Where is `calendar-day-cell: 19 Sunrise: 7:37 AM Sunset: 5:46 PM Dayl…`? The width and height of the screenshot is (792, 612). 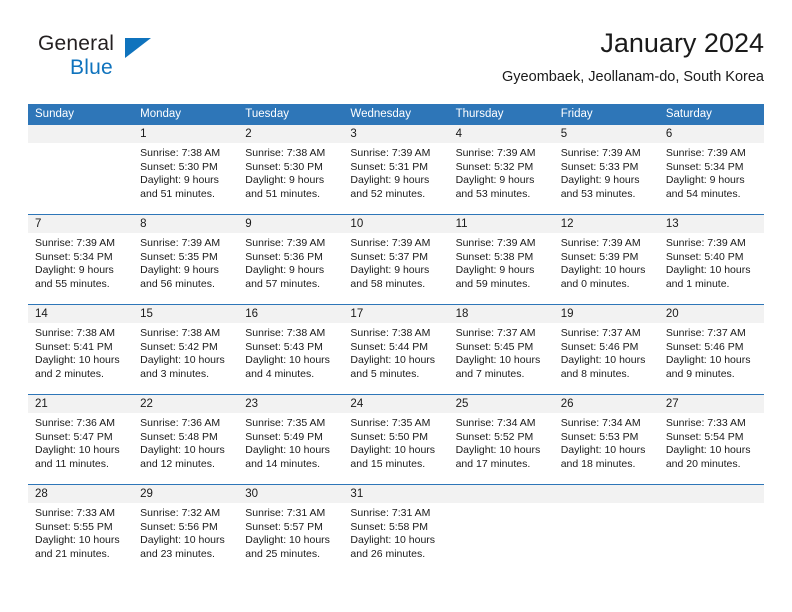
calendar-day-cell: 19 Sunrise: 7:37 AM Sunset: 5:46 PM Dayl… is located at coordinates (606, 349).